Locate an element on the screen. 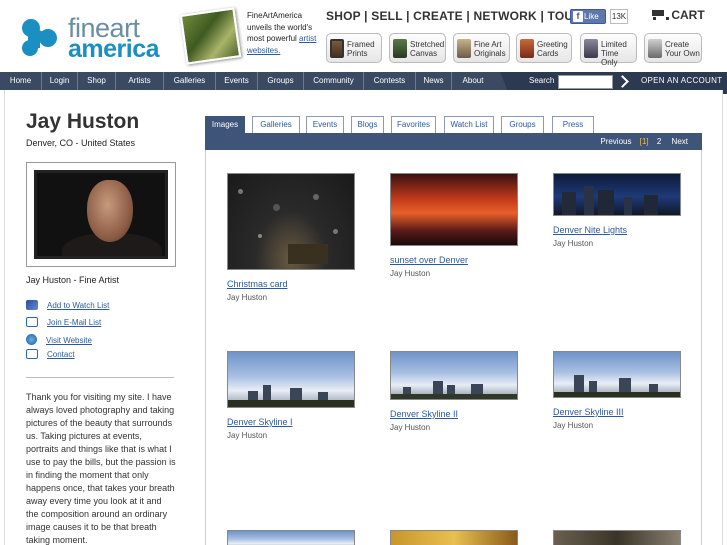  limited-time-icon is located at coordinates (591, 48).